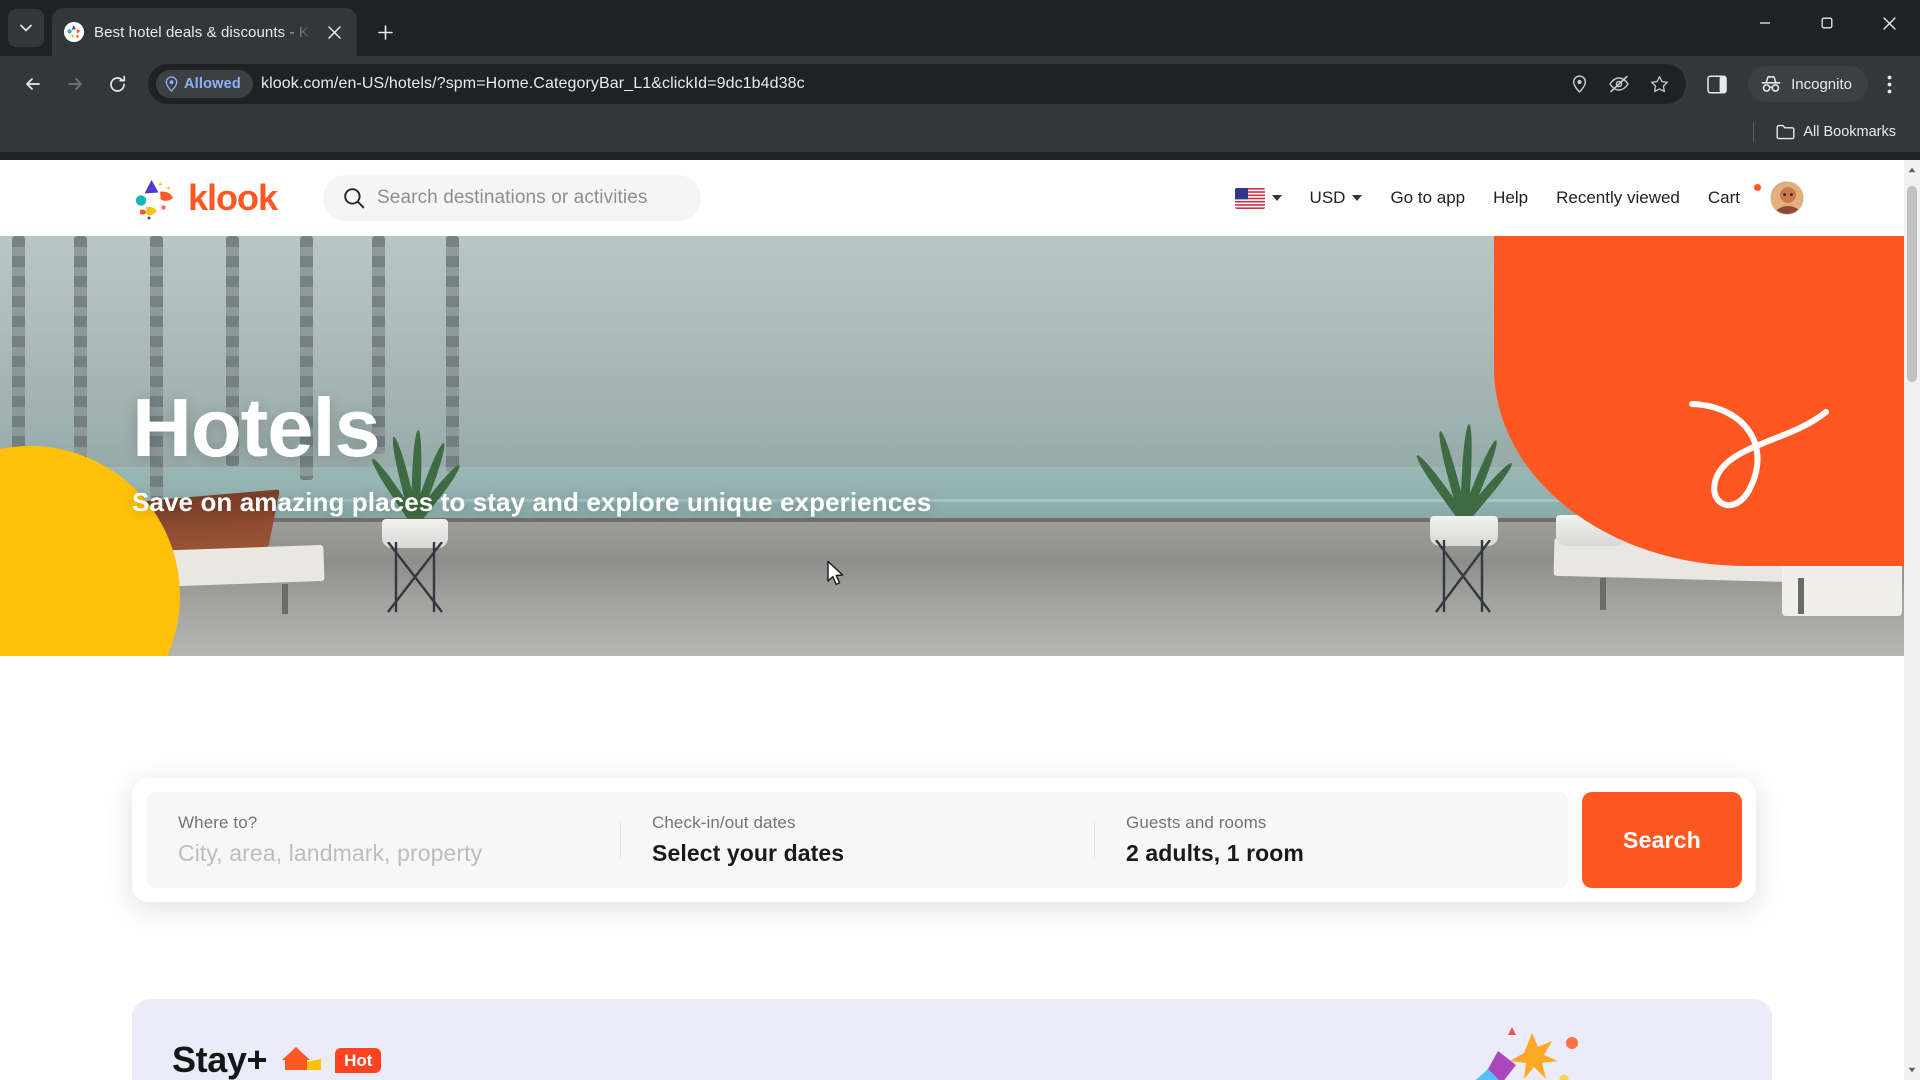 The width and height of the screenshot is (1920, 1080). Describe the element at coordinates (1249, 198) in the screenshot. I see `us-flag-icon` at that location.